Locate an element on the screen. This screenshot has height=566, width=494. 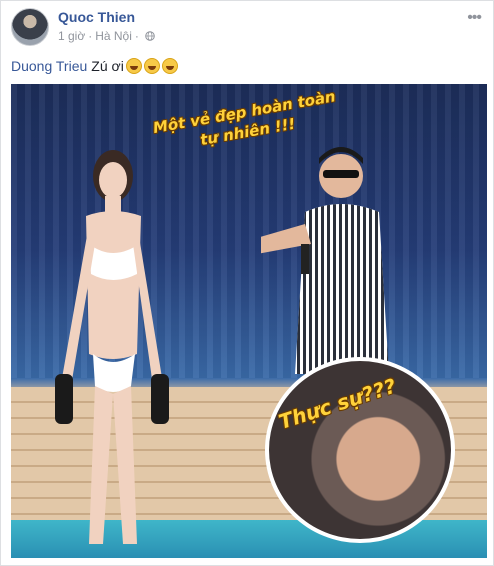
post-location: Hà Nội is located at coordinates (113, 36).